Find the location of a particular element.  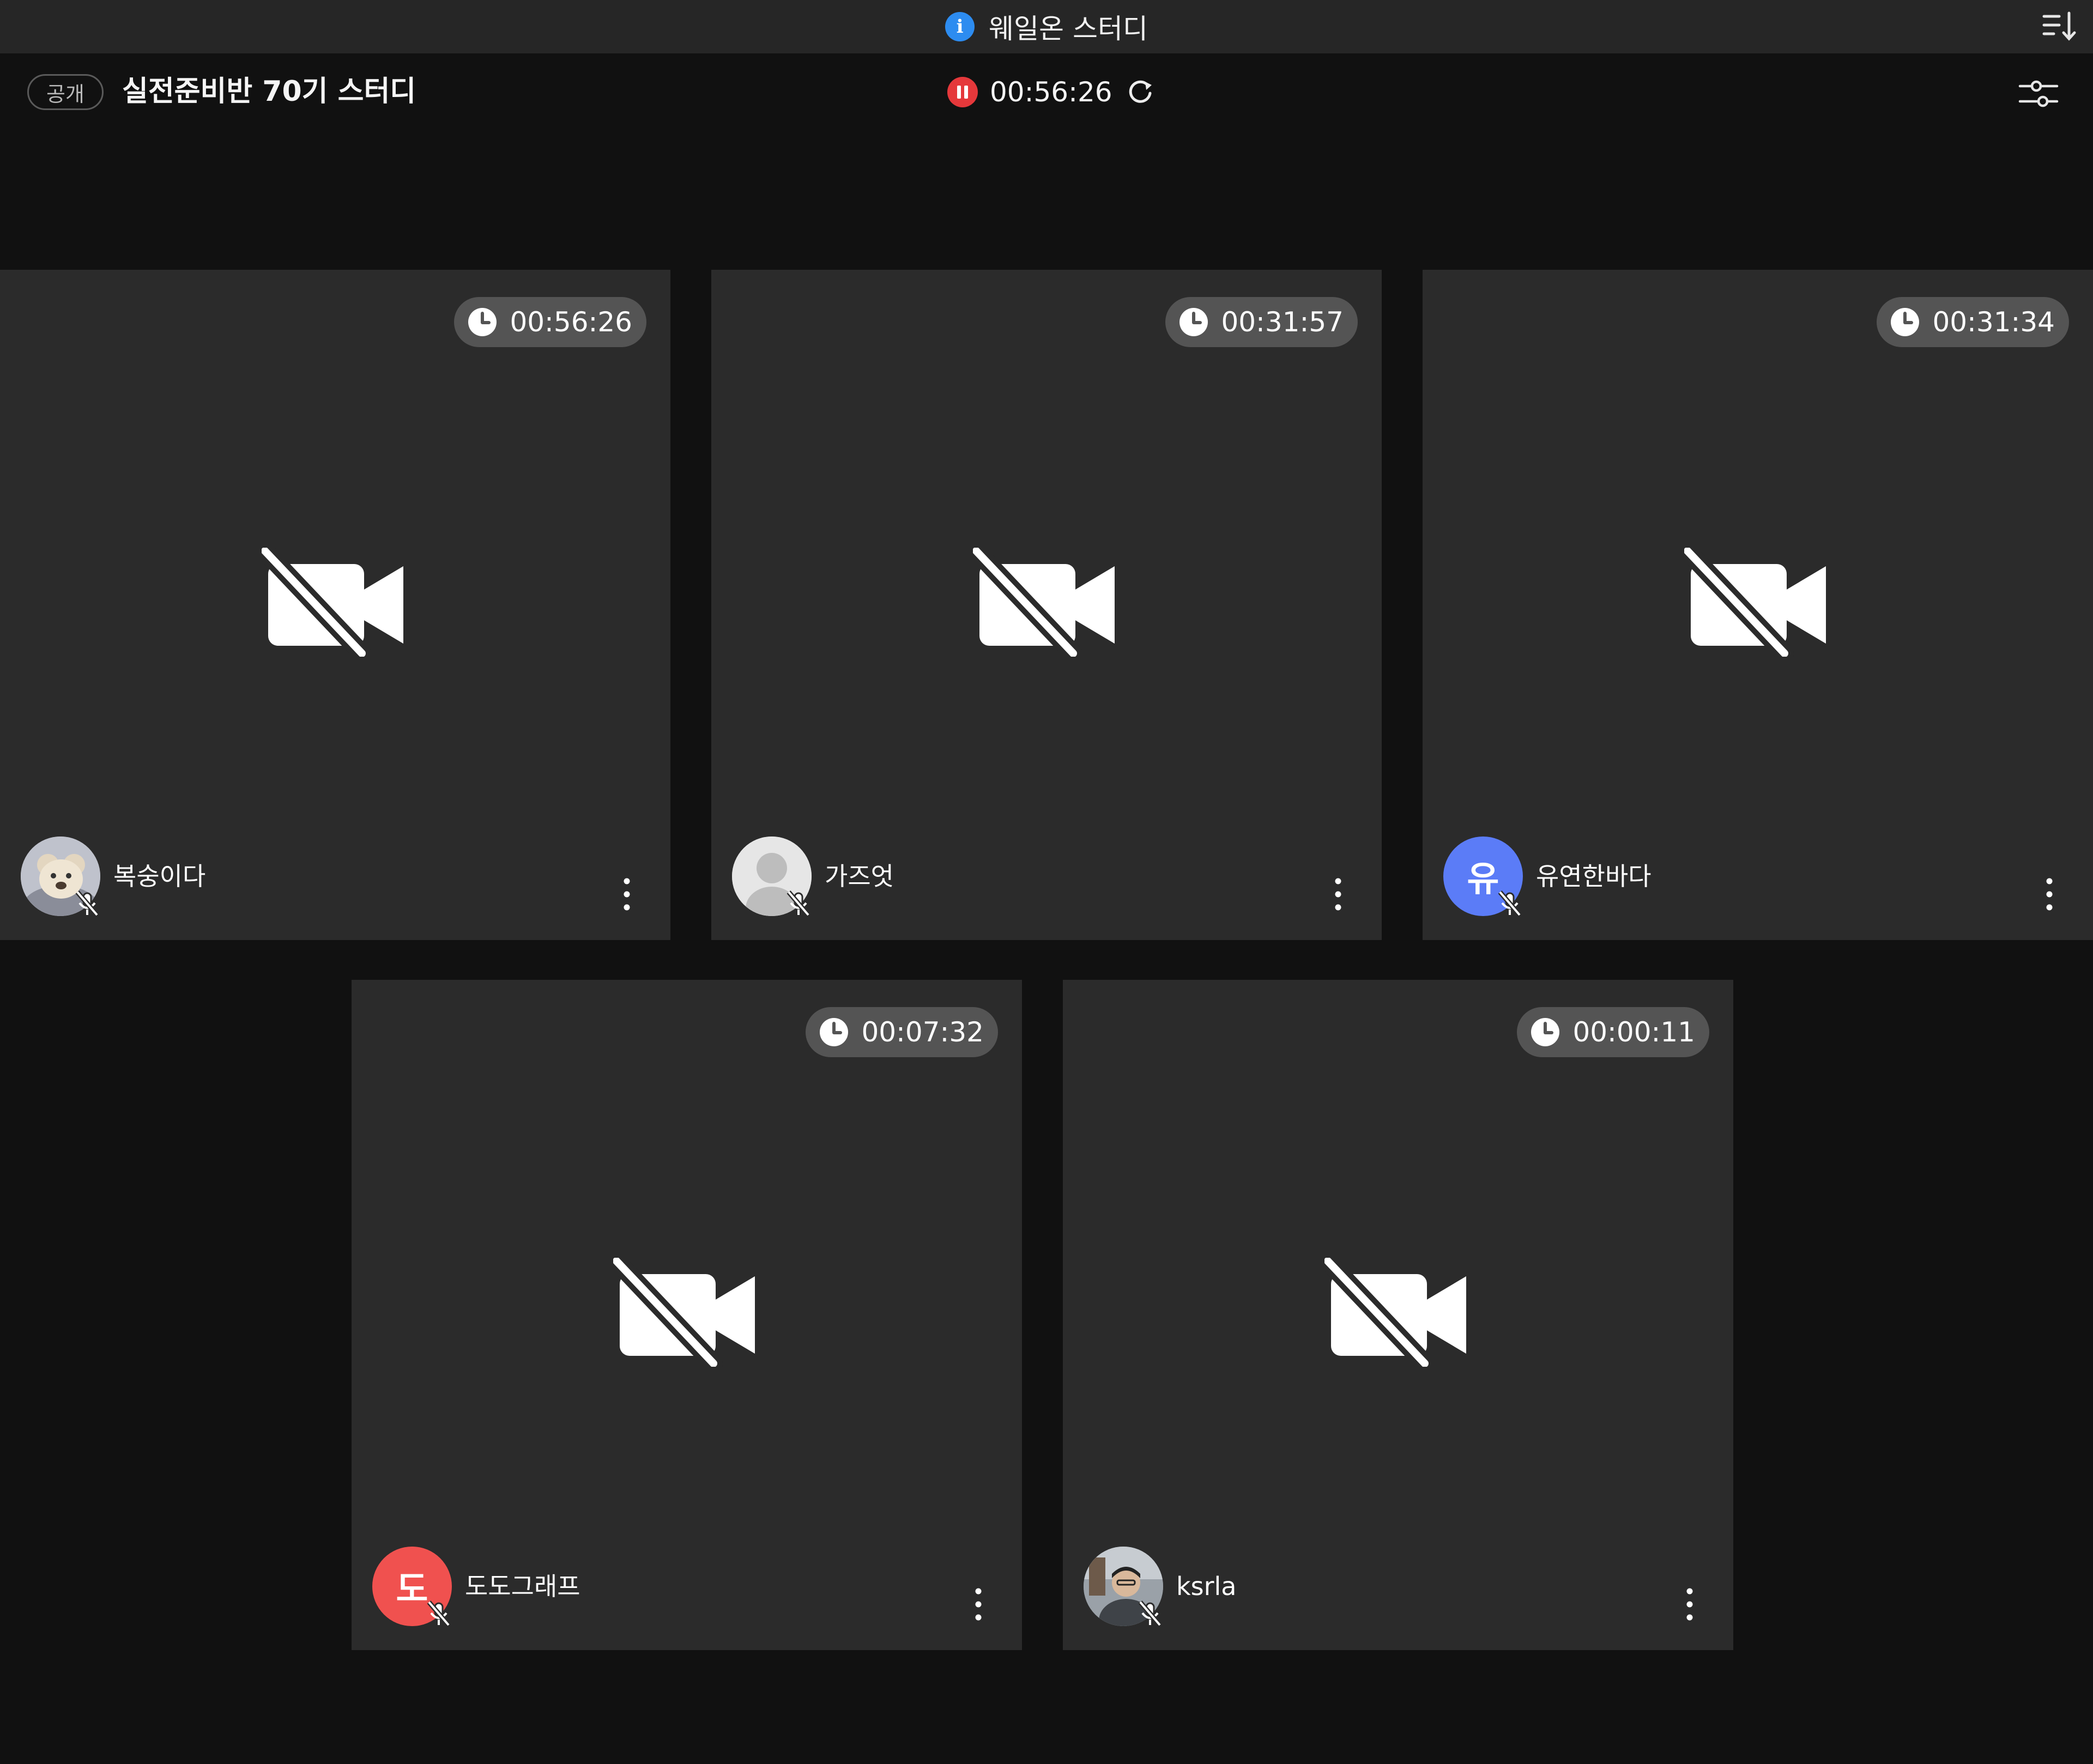

participant-timer: 00:31:57 is located at coordinates (1261, 322).